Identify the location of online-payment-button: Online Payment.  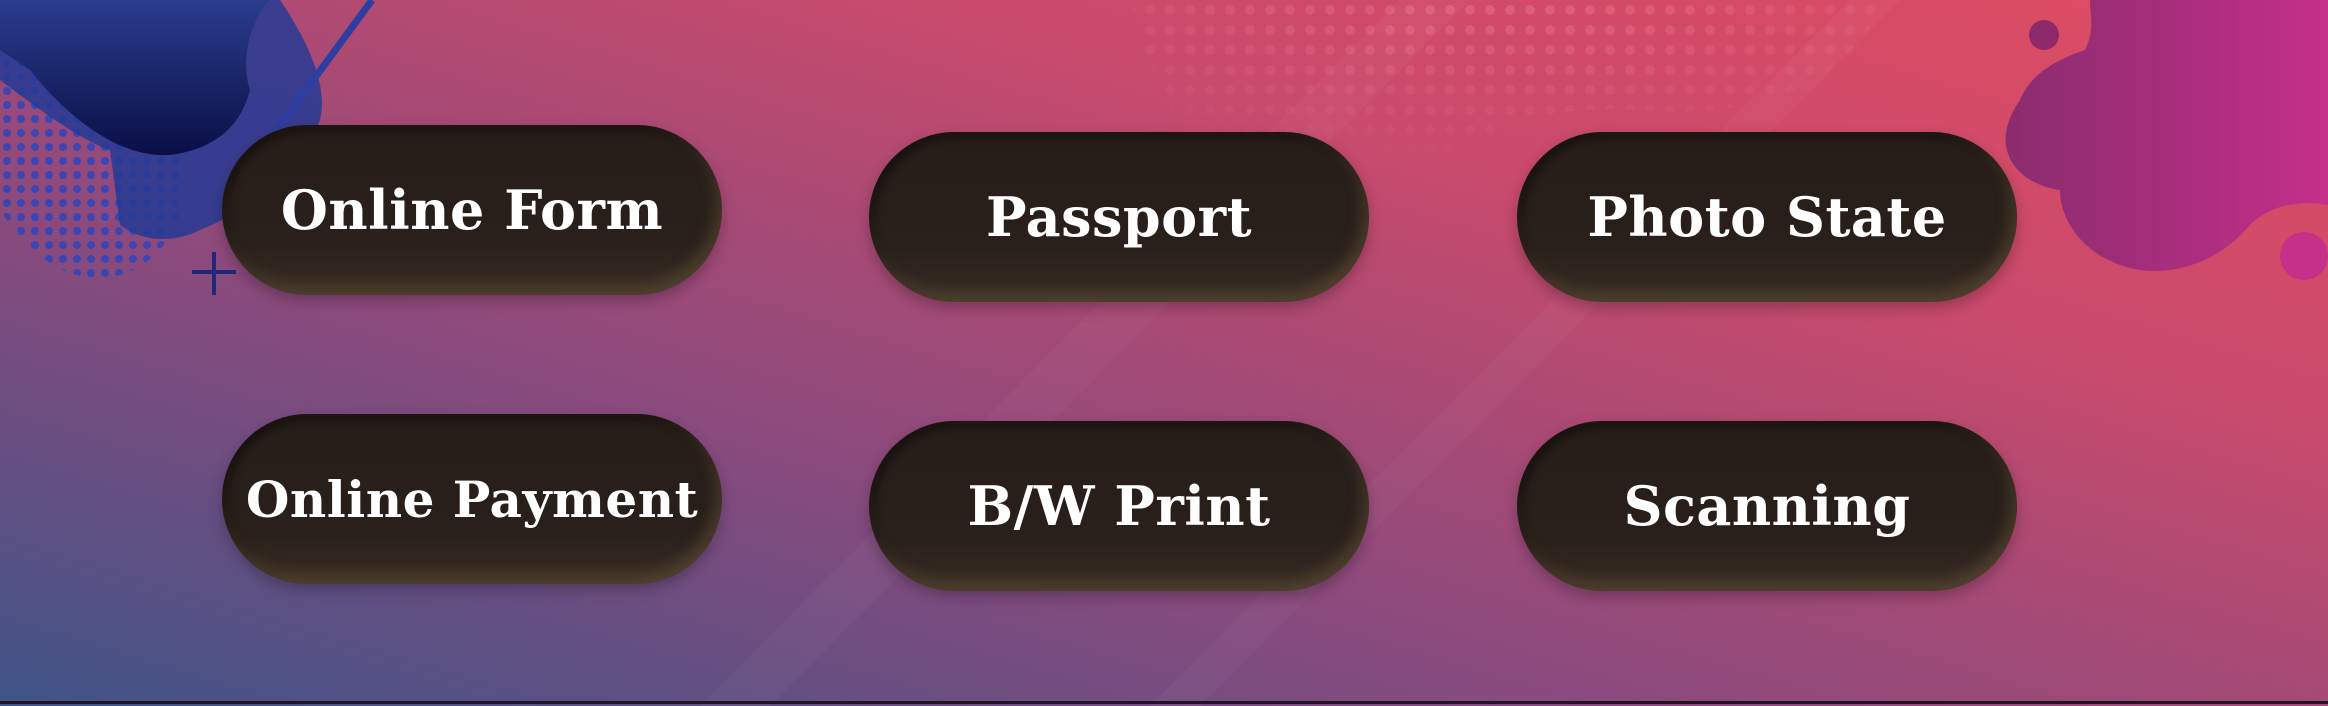
(472, 499).